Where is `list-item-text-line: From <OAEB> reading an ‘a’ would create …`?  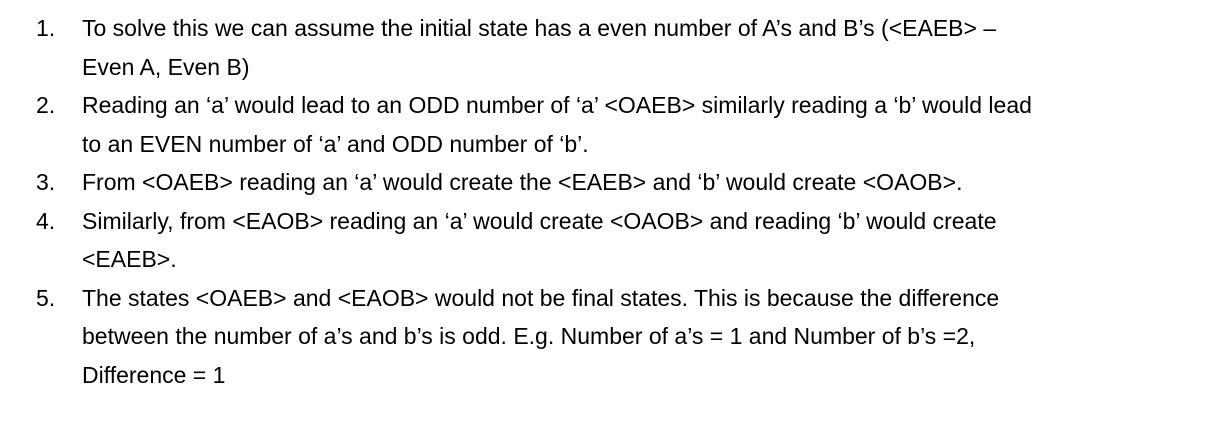
list-item-text-line: From <OAEB> reading an ‘a’ would create … is located at coordinates (522, 182).